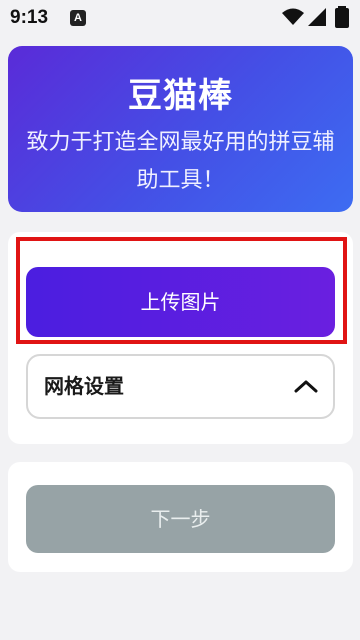 The image size is (360, 640). Describe the element at coordinates (180, 96) in the screenshot. I see `app-title: 豆猫棒` at that location.